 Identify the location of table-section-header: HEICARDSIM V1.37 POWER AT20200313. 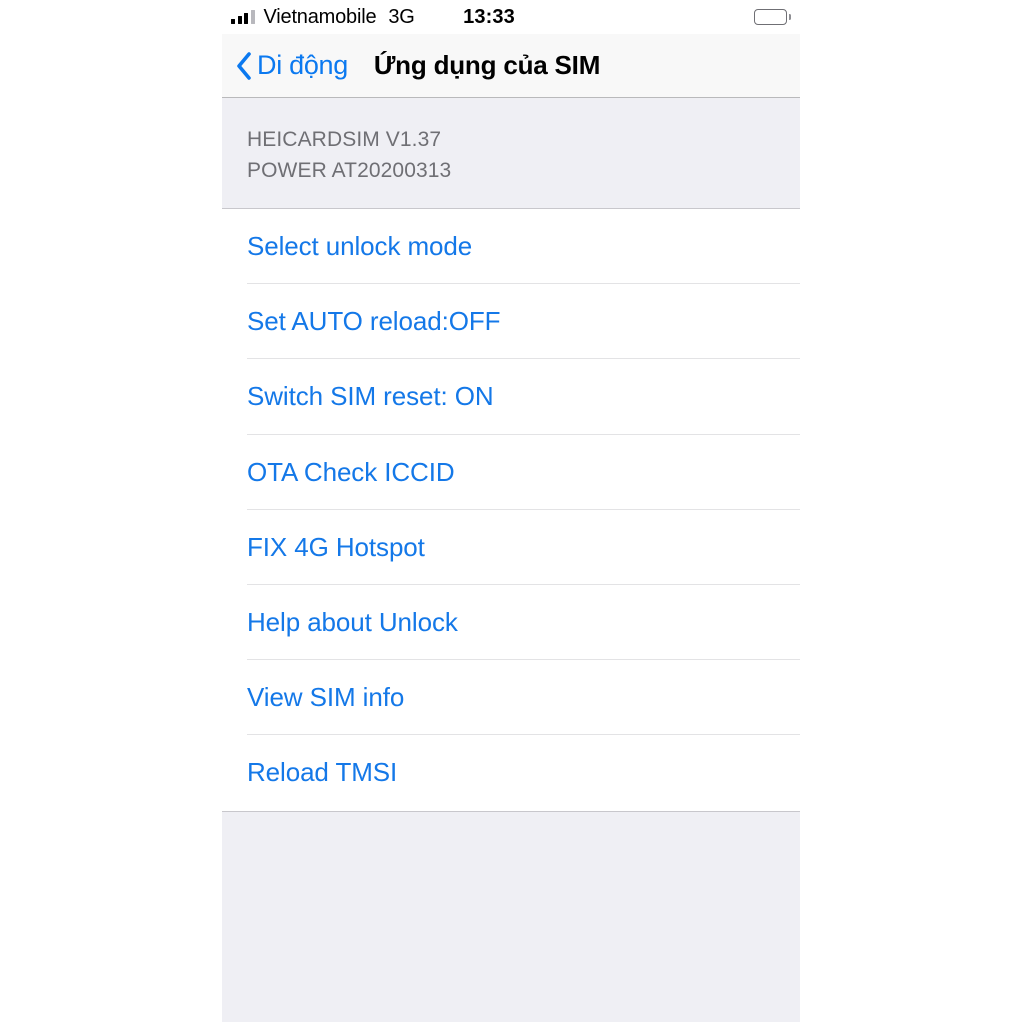
(511, 153).